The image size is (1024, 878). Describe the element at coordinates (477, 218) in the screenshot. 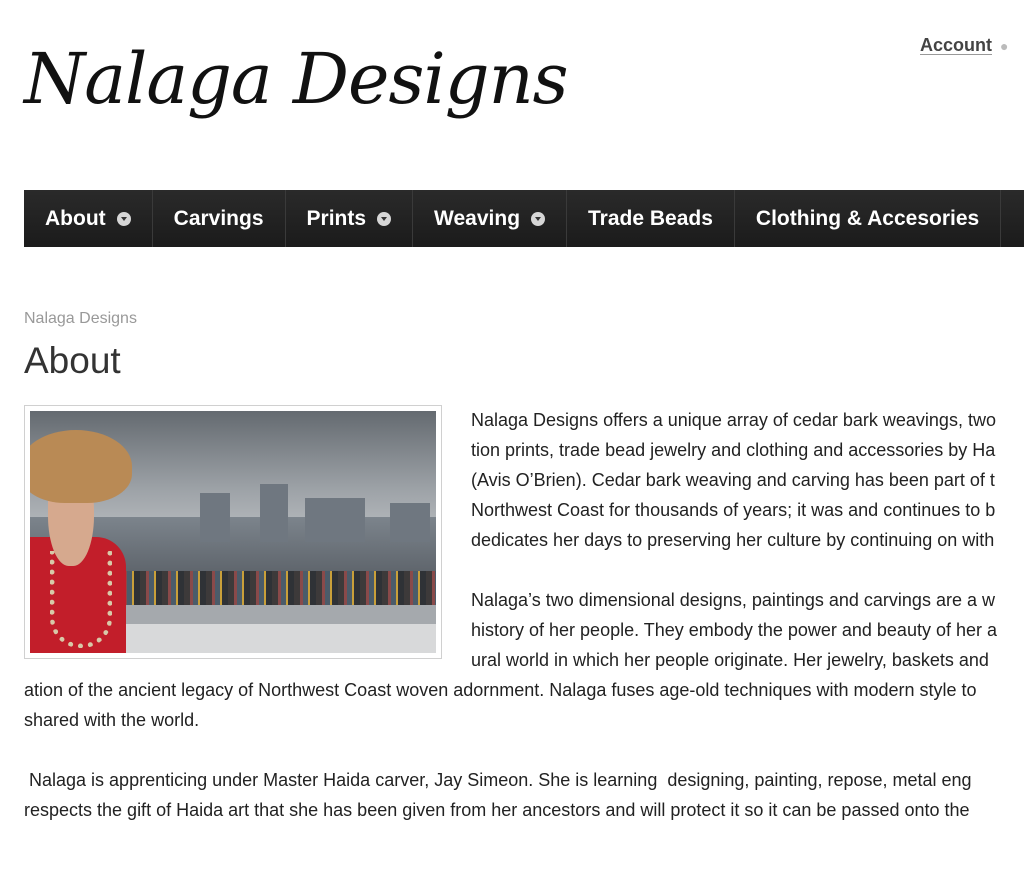

I see `nav-item-label: Weaving` at that location.